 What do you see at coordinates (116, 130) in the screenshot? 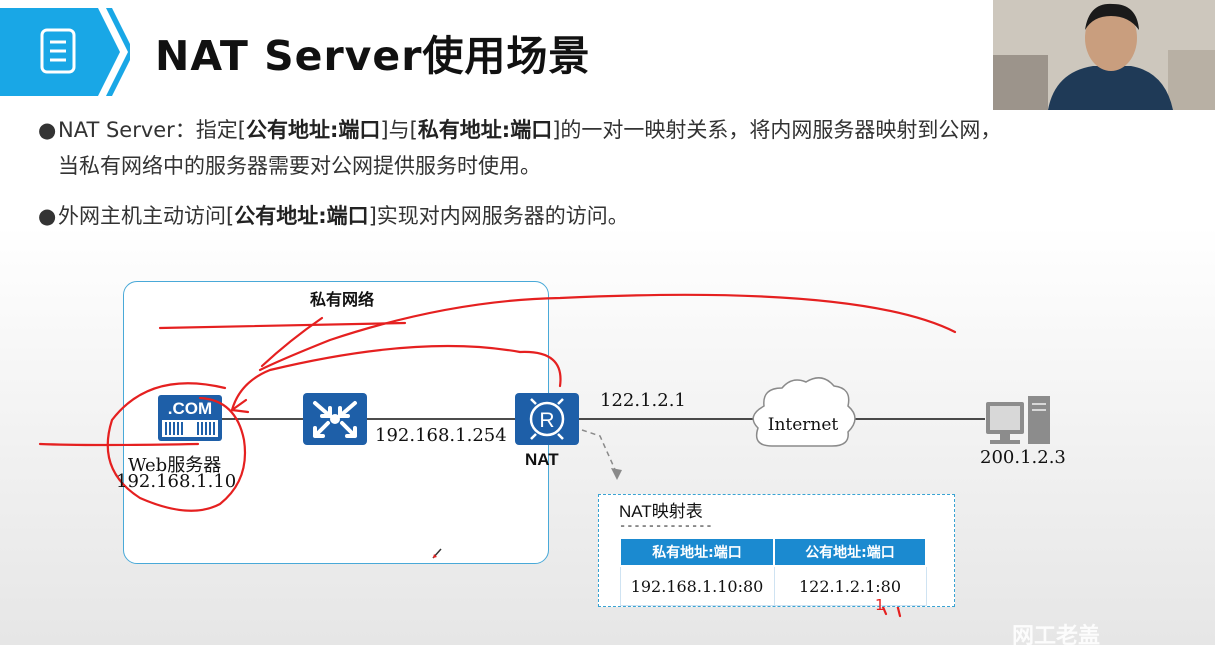
I see `bullet-term: NAT Server` at bounding box center [116, 130].